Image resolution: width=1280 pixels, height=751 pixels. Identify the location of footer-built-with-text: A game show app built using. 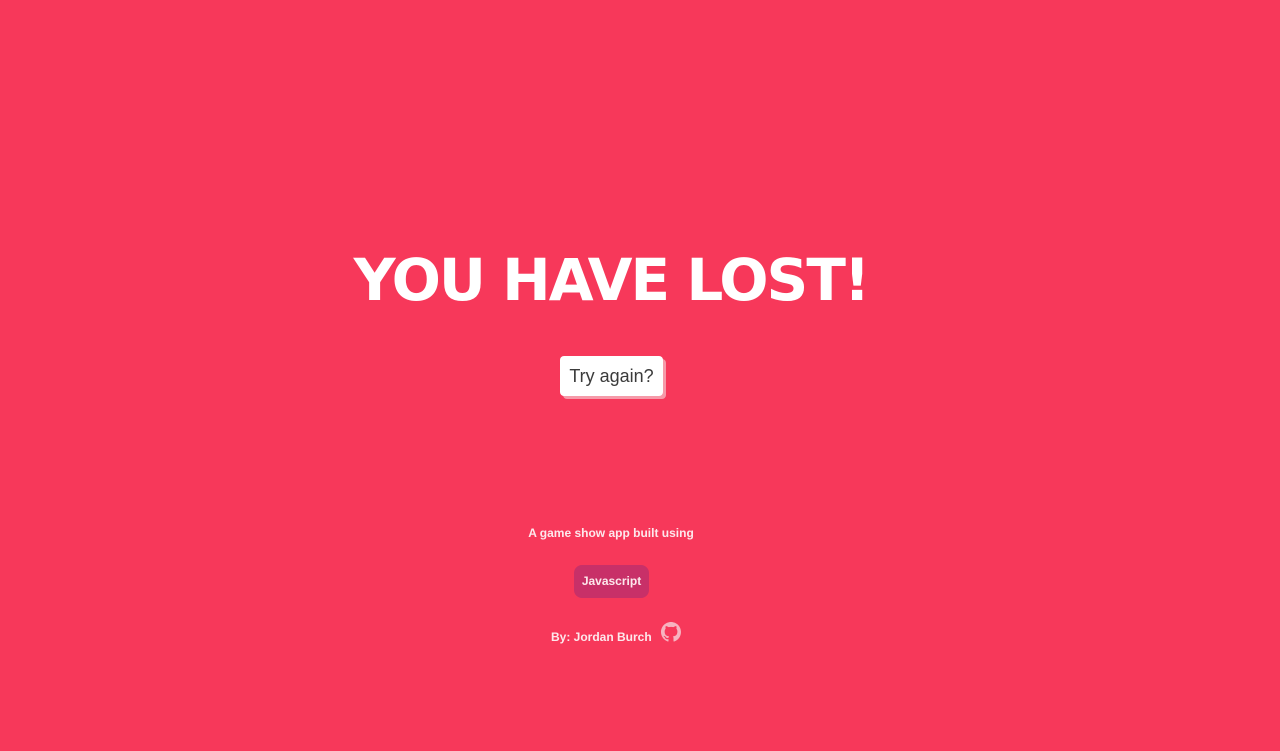
(611, 533).